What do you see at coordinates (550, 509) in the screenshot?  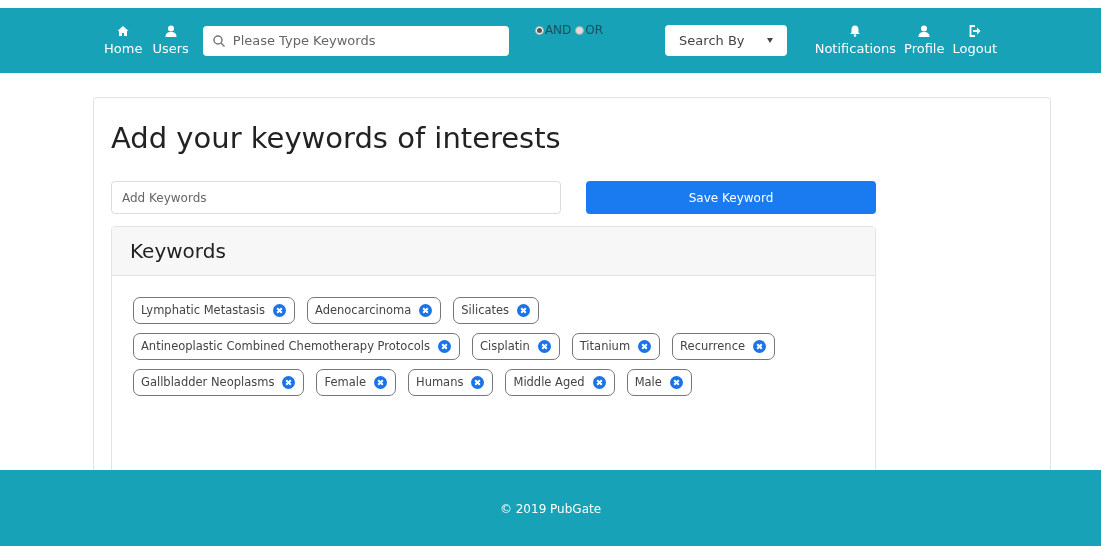 I see `copyright-text: © 2019 PubGate` at bounding box center [550, 509].